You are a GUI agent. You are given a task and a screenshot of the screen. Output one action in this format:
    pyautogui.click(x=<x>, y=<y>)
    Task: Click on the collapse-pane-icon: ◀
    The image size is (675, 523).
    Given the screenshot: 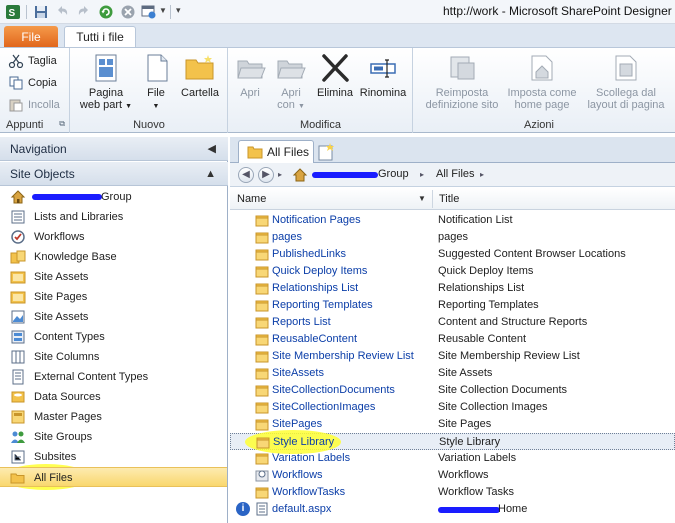 What is the action you would take?
    pyautogui.click(x=212, y=149)
    